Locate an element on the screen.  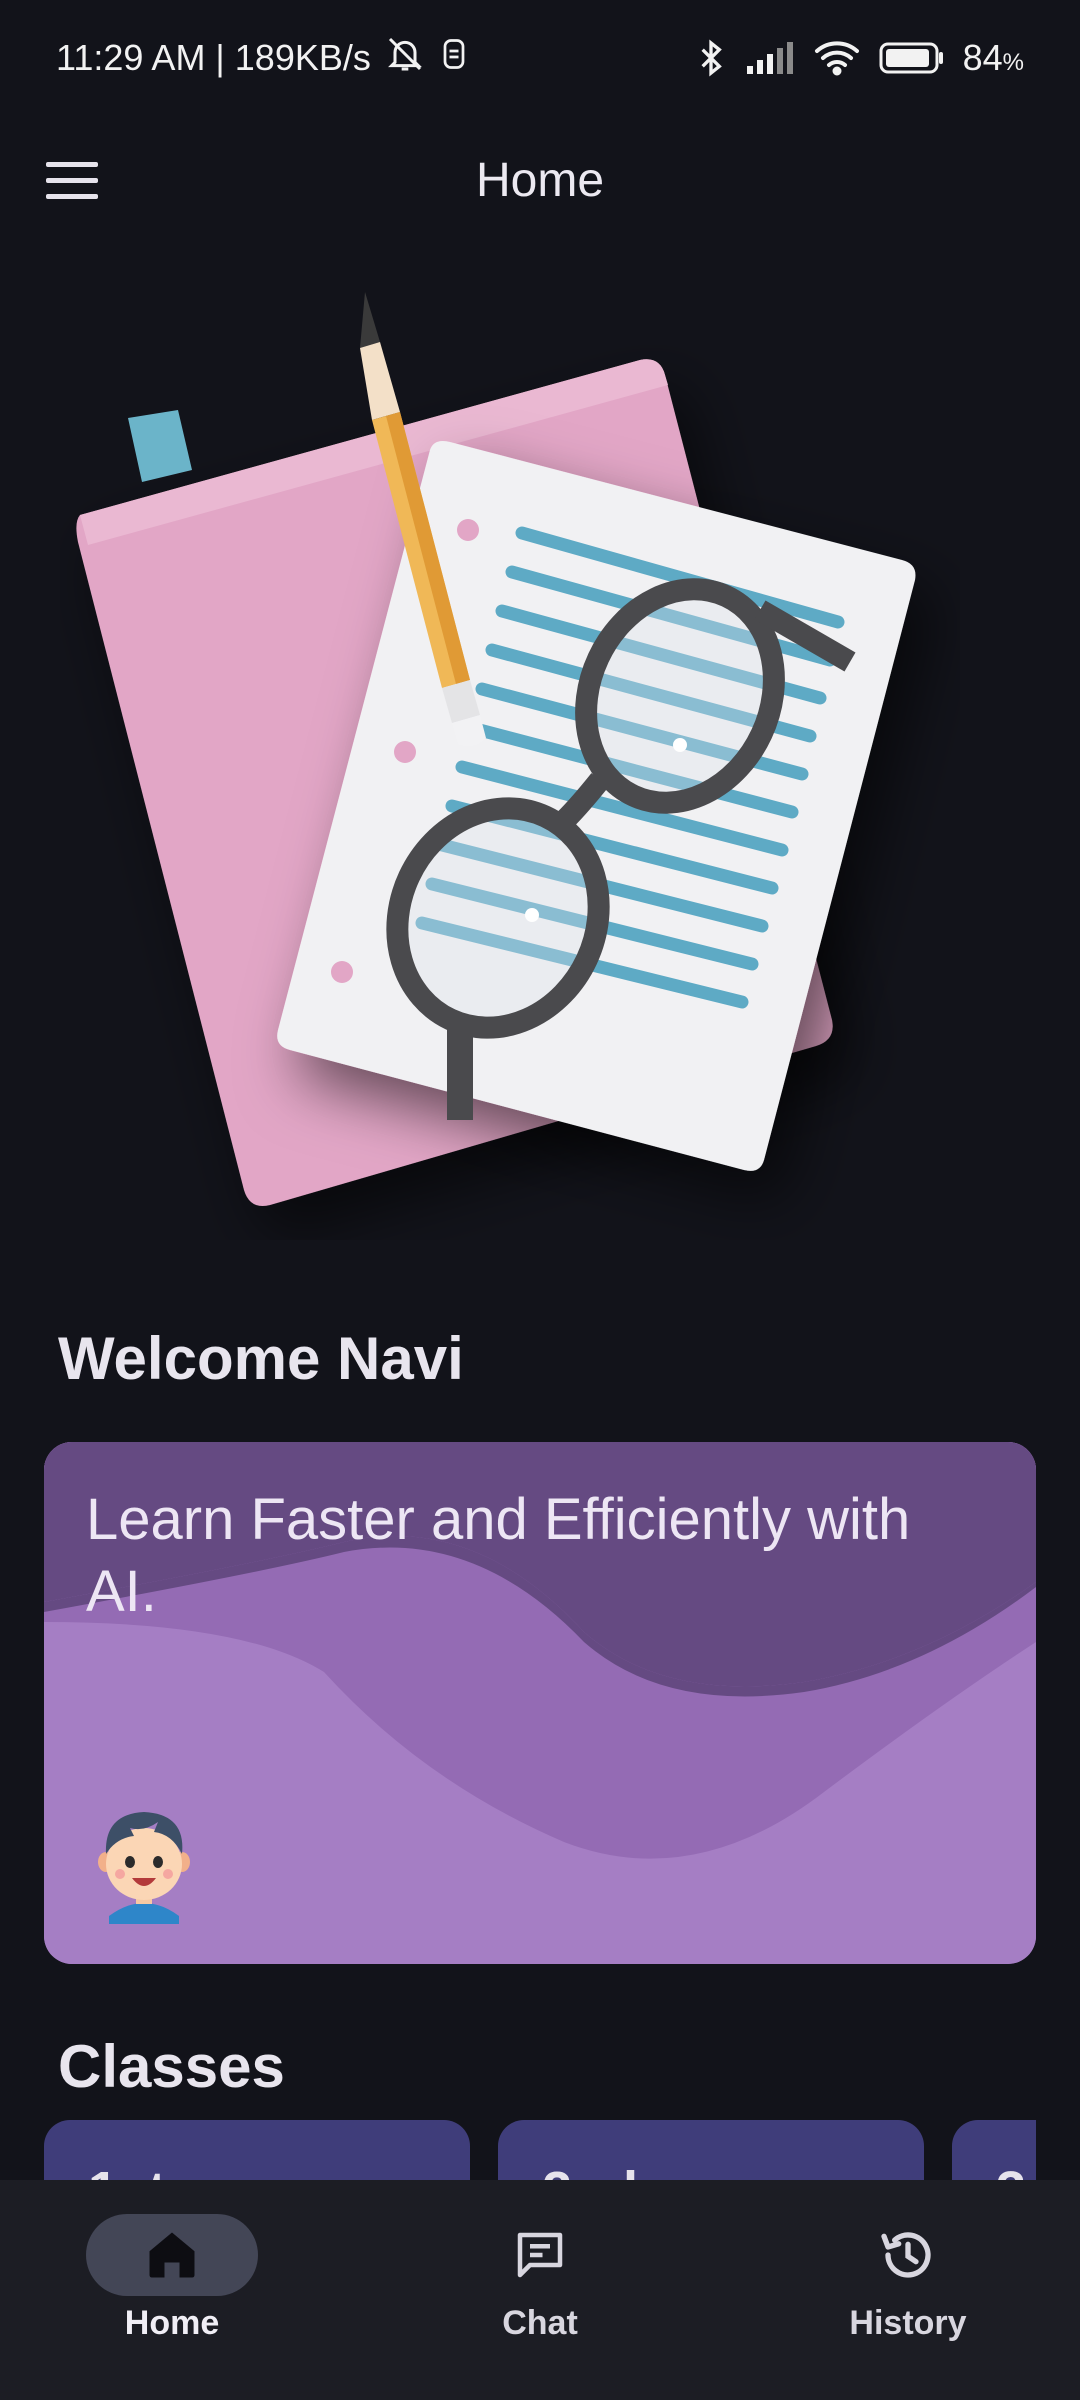
wifi-icon is located at coordinates (837, 58).